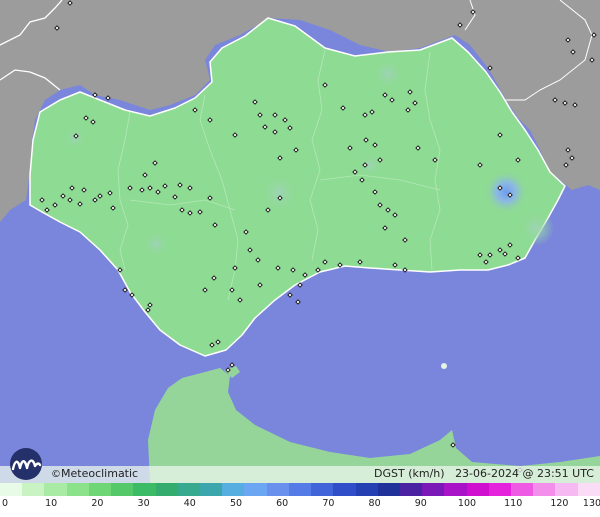 The image size is (600, 517). What do you see at coordinates (524, 473) in the screenshot?
I see `datetime-label: 23-06-2024 @ 23:51 UTC` at bounding box center [524, 473].